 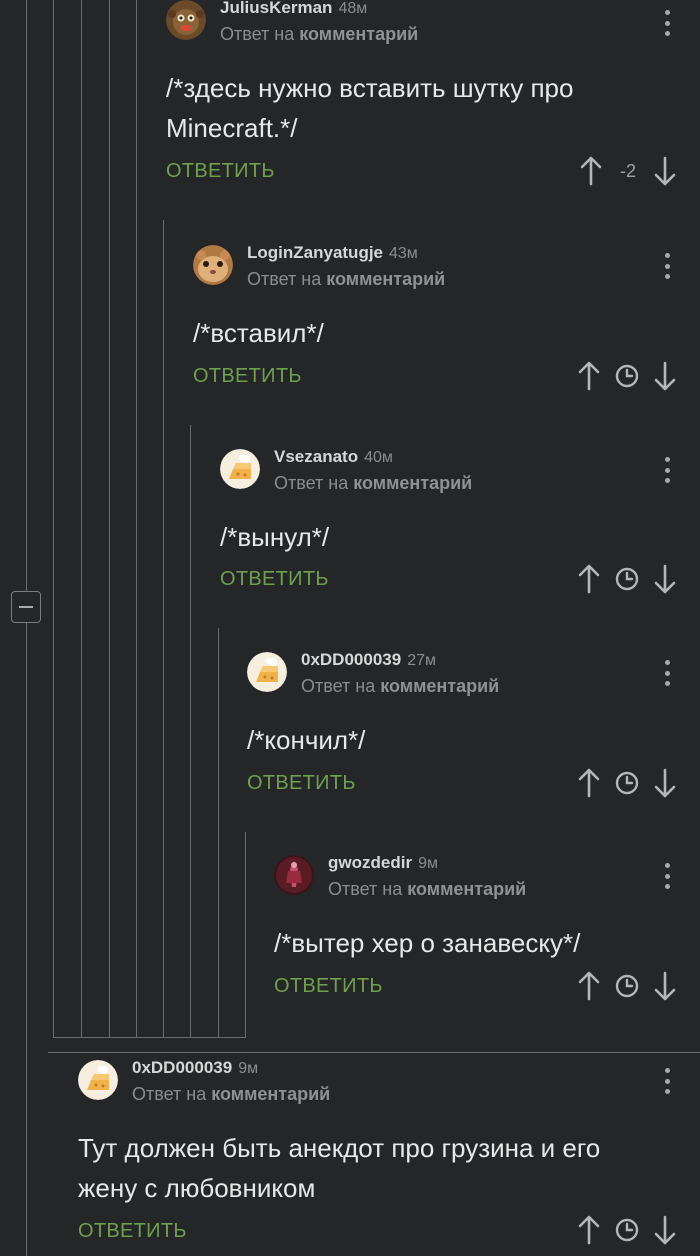 I want to click on comment-time: 27м, so click(x=421, y=660).